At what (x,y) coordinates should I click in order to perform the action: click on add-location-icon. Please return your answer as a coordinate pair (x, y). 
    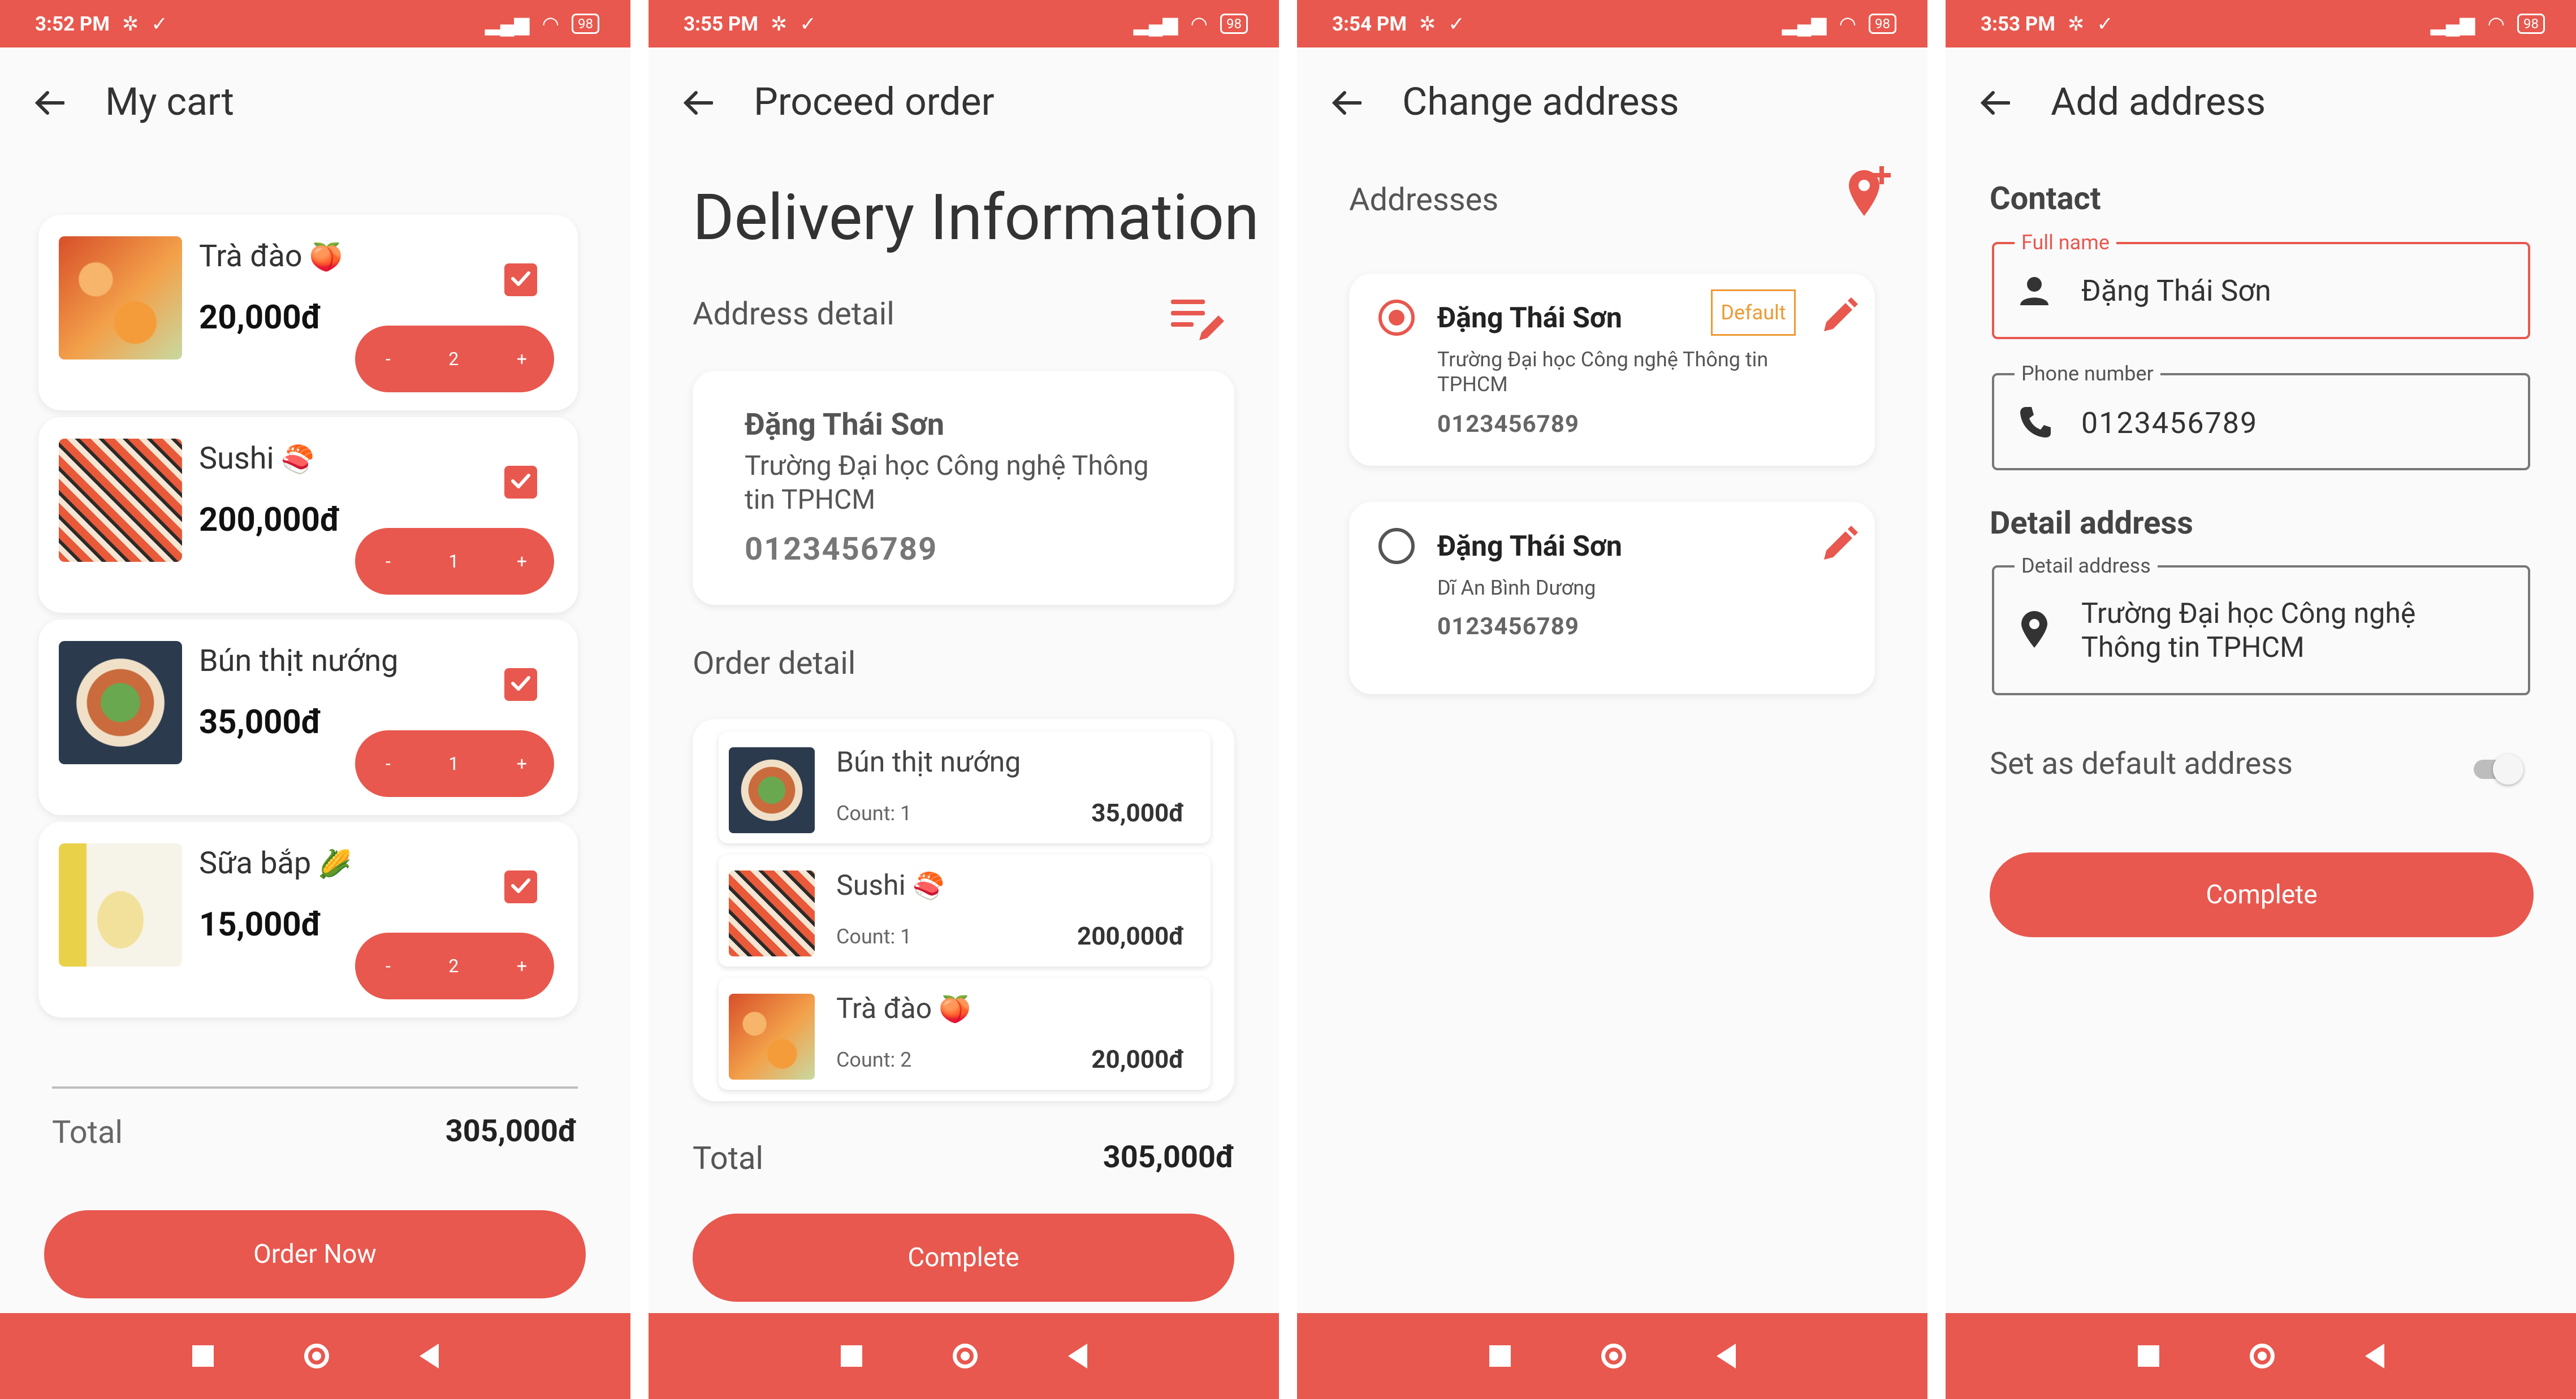
    Looking at the image, I should click on (1869, 190).